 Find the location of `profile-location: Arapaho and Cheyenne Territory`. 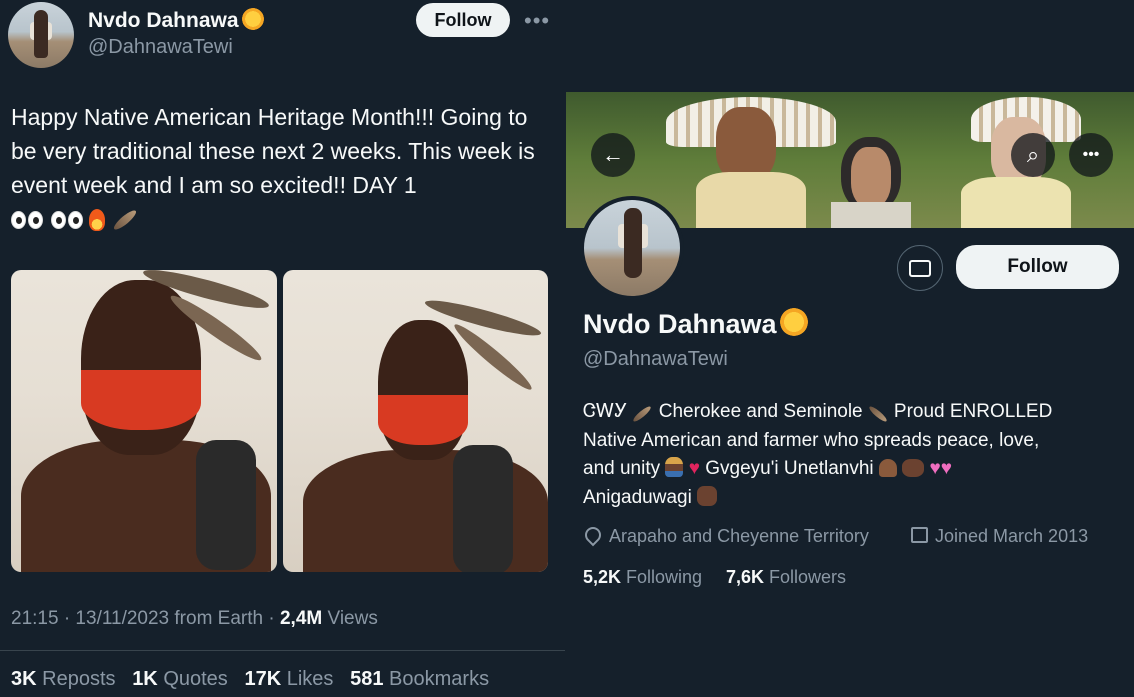

profile-location: Arapaho and Cheyenne Territory is located at coordinates (725, 535).